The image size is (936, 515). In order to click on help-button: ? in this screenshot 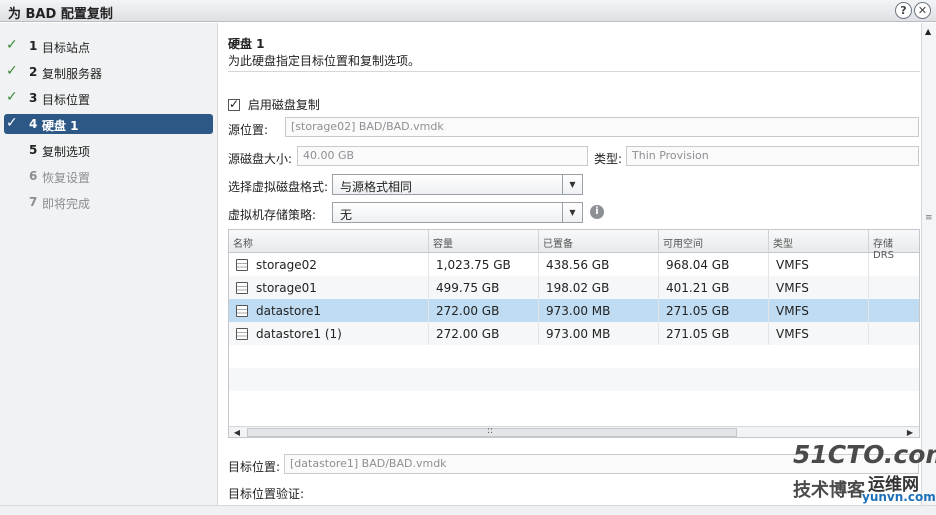, I will do `click(903, 10)`.